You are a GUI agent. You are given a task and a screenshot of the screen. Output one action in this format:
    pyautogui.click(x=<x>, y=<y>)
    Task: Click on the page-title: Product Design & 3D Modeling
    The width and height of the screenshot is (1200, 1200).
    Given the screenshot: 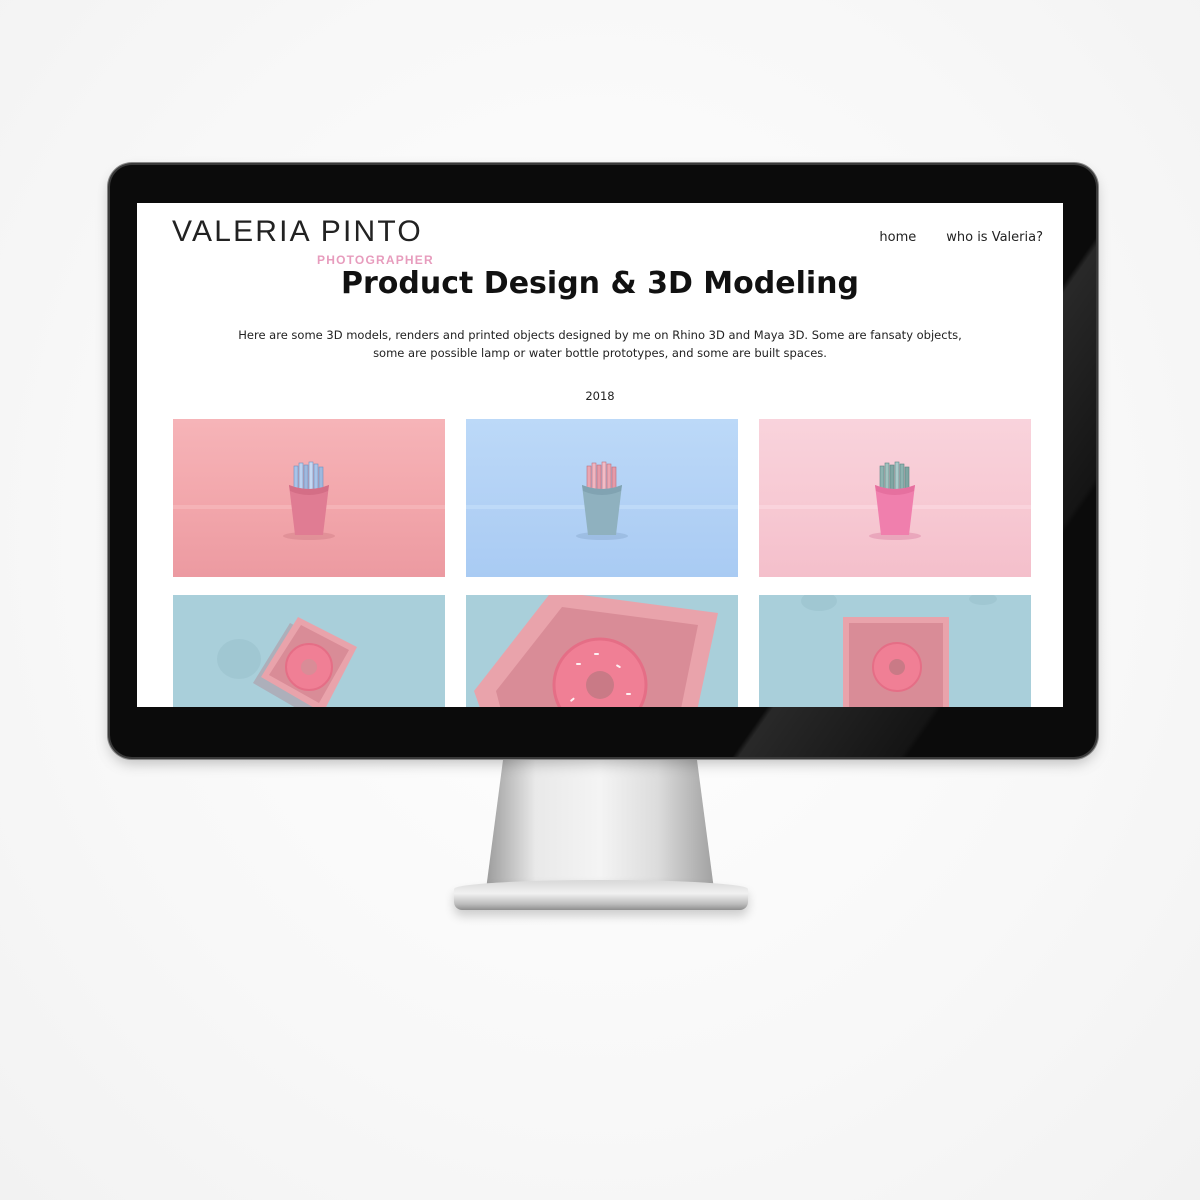 What is the action you would take?
    pyautogui.click(x=600, y=283)
    